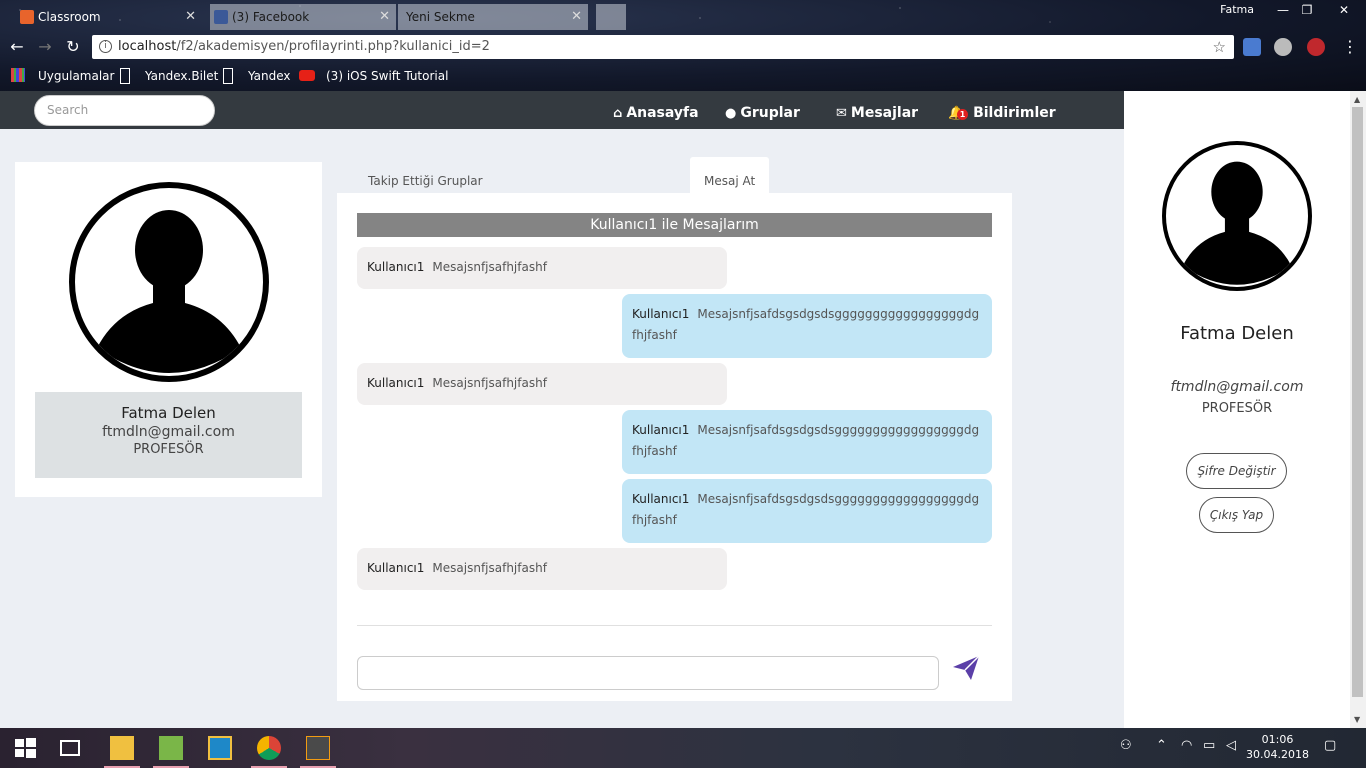 The height and width of the screenshot is (768, 1366). Describe the element at coordinates (1357, 402) in the screenshot. I see `scroll-thumb` at that location.